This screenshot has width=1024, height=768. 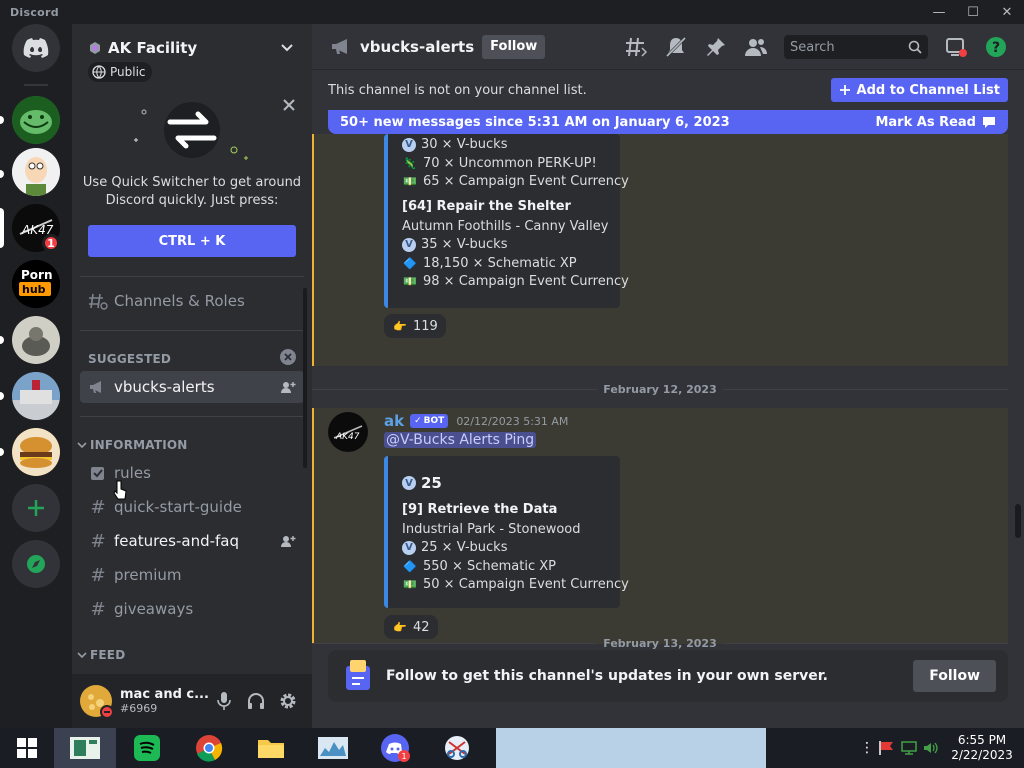 What do you see at coordinates (887, 748) in the screenshot?
I see `flag-icon` at bounding box center [887, 748].